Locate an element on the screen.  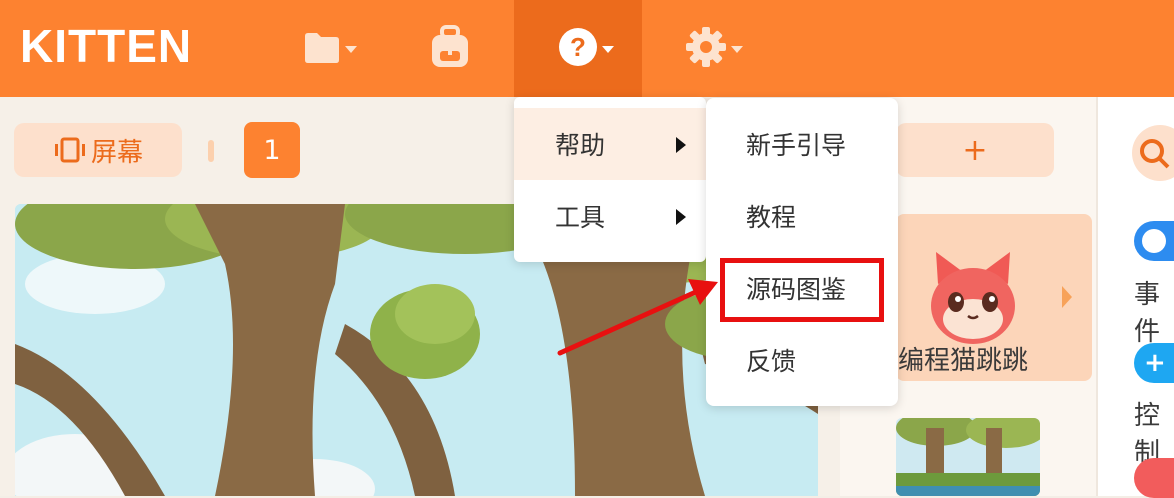
sprite-thumbnail is located at coordinates (968, 457).